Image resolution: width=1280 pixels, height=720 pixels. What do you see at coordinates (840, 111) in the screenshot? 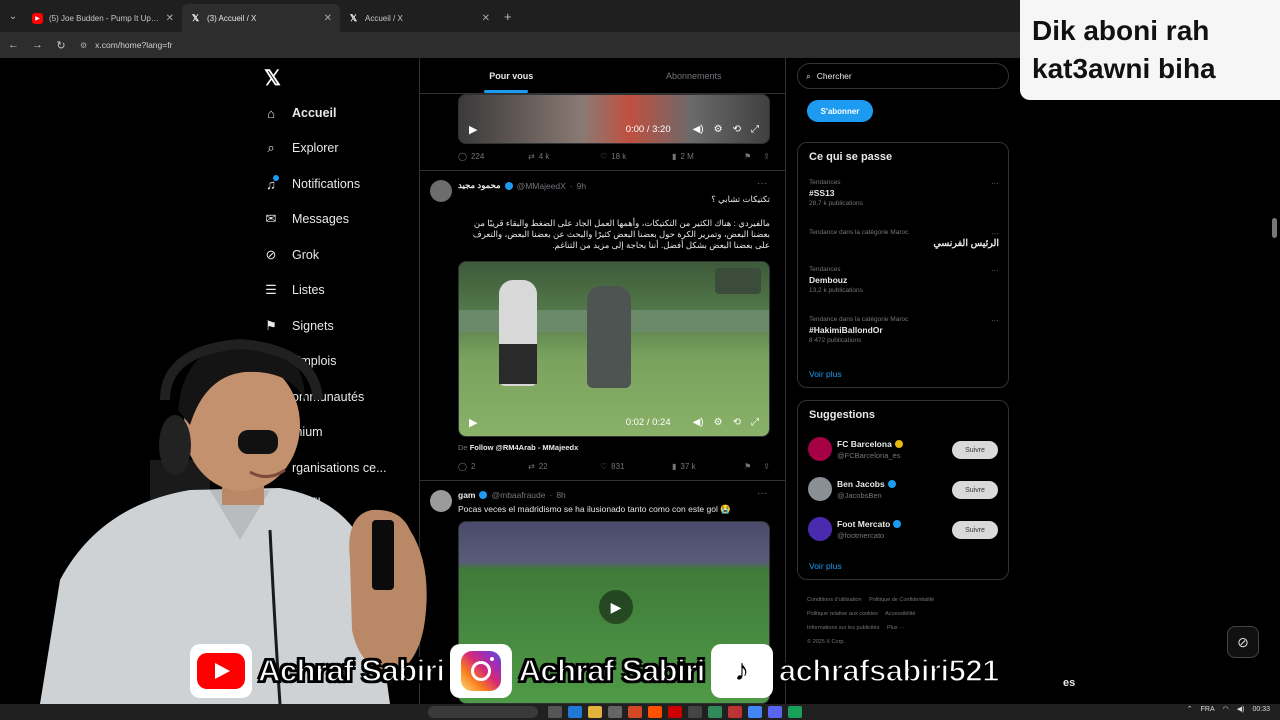
I see `subscribe-button: S'abonner` at bounding box center [840, 111].